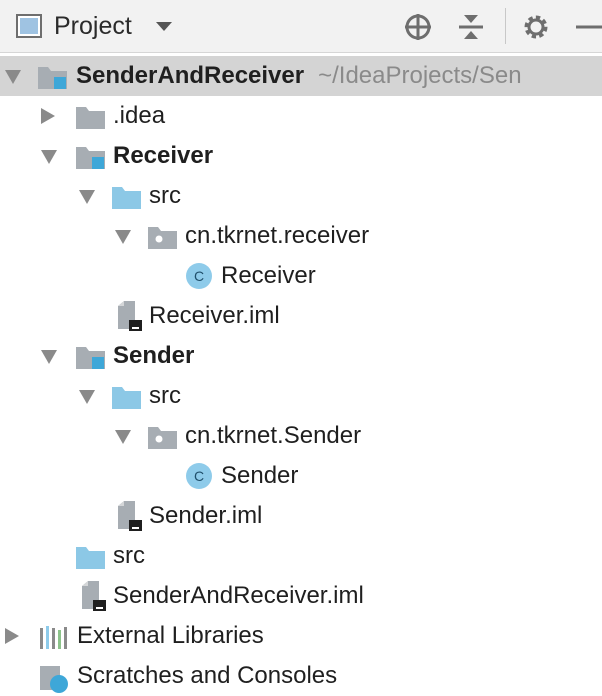  I want to click on tree-row-project-root: SenderAndReceiver ~/IdeaProjects/Sen, so click(301, 76).